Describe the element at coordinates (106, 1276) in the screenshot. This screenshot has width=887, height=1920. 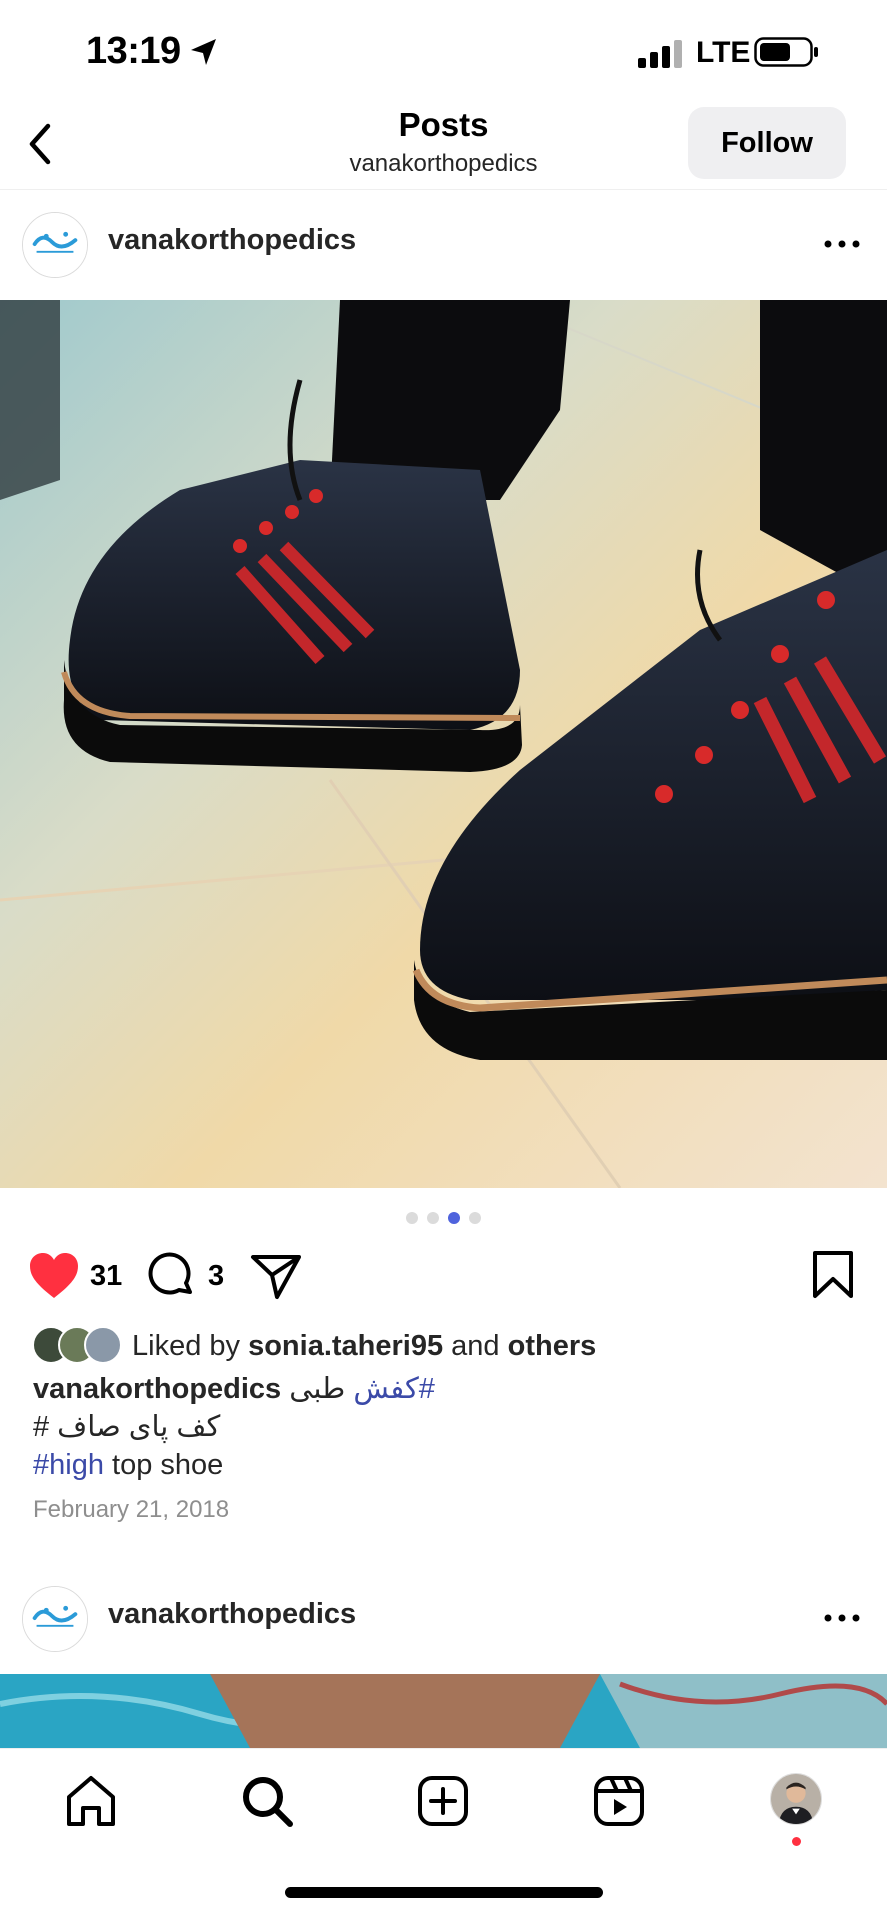
I see `likes-count: 31` at that location.